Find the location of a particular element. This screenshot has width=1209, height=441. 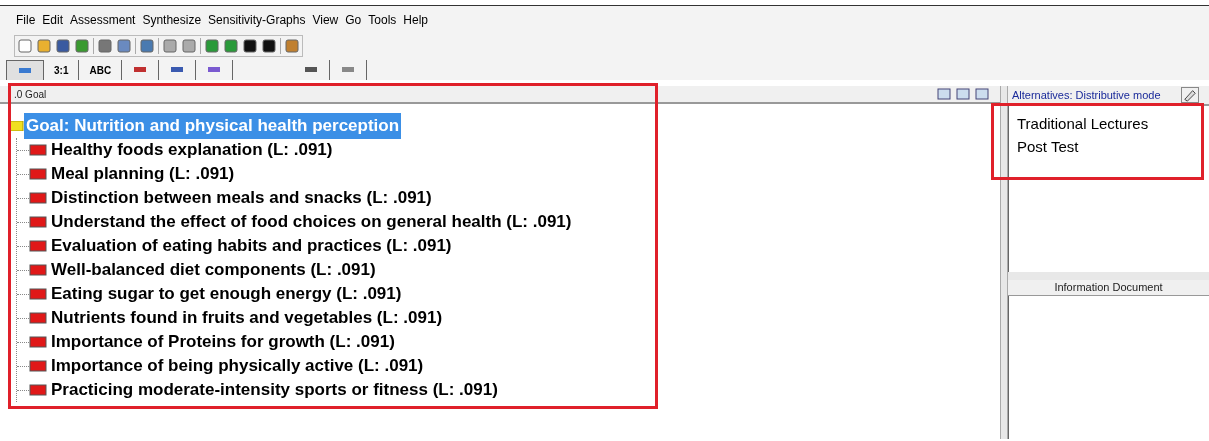

tree-node: Nutrients found in fruits and vegetables (L: .091) is located at coordinates (247, 318).